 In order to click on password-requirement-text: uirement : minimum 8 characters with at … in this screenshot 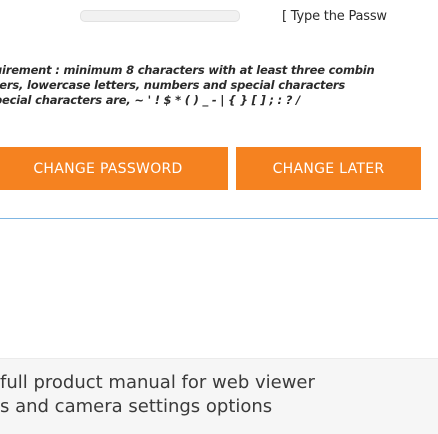, I will do `click(219, 85)`.